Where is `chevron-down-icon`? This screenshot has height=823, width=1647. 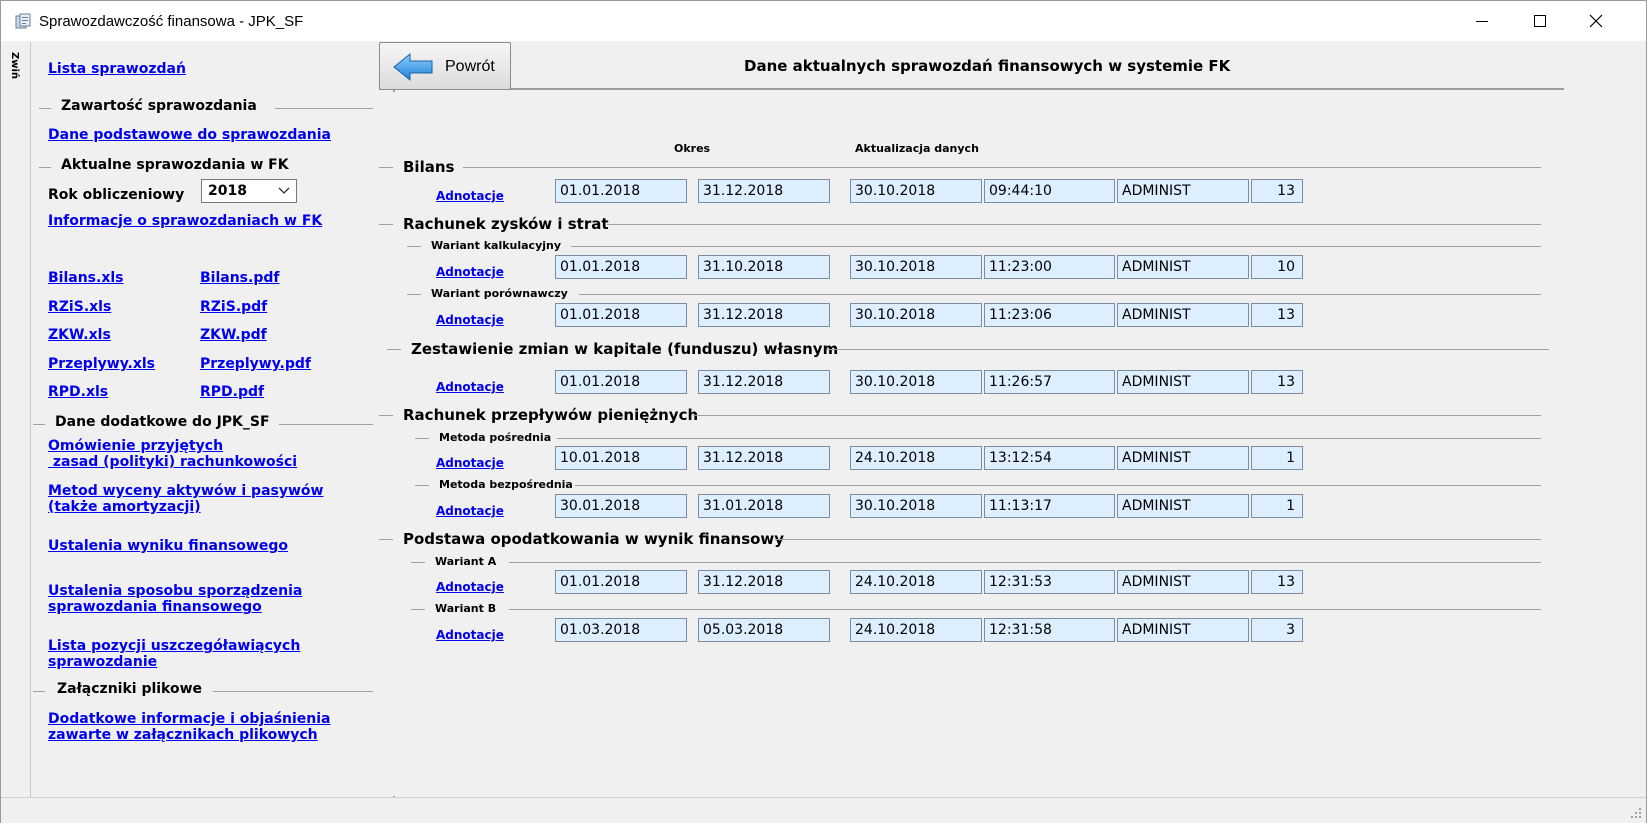 chevron-down-icon is located at coordinates (284, 190).